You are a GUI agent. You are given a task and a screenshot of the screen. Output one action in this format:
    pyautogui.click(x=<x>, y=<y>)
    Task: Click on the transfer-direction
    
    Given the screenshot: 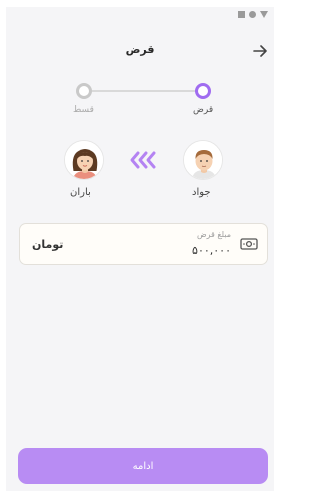 What is the action you would take?
    pyautogui.click(x=144, y=160)
    